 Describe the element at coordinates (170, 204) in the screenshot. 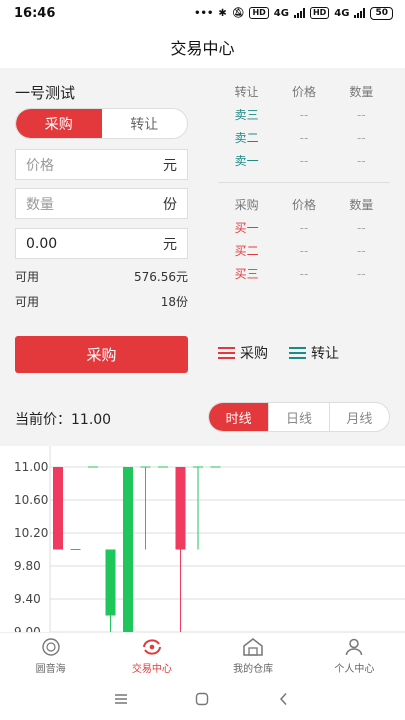

I see `quantity-unit: 份` at that location.